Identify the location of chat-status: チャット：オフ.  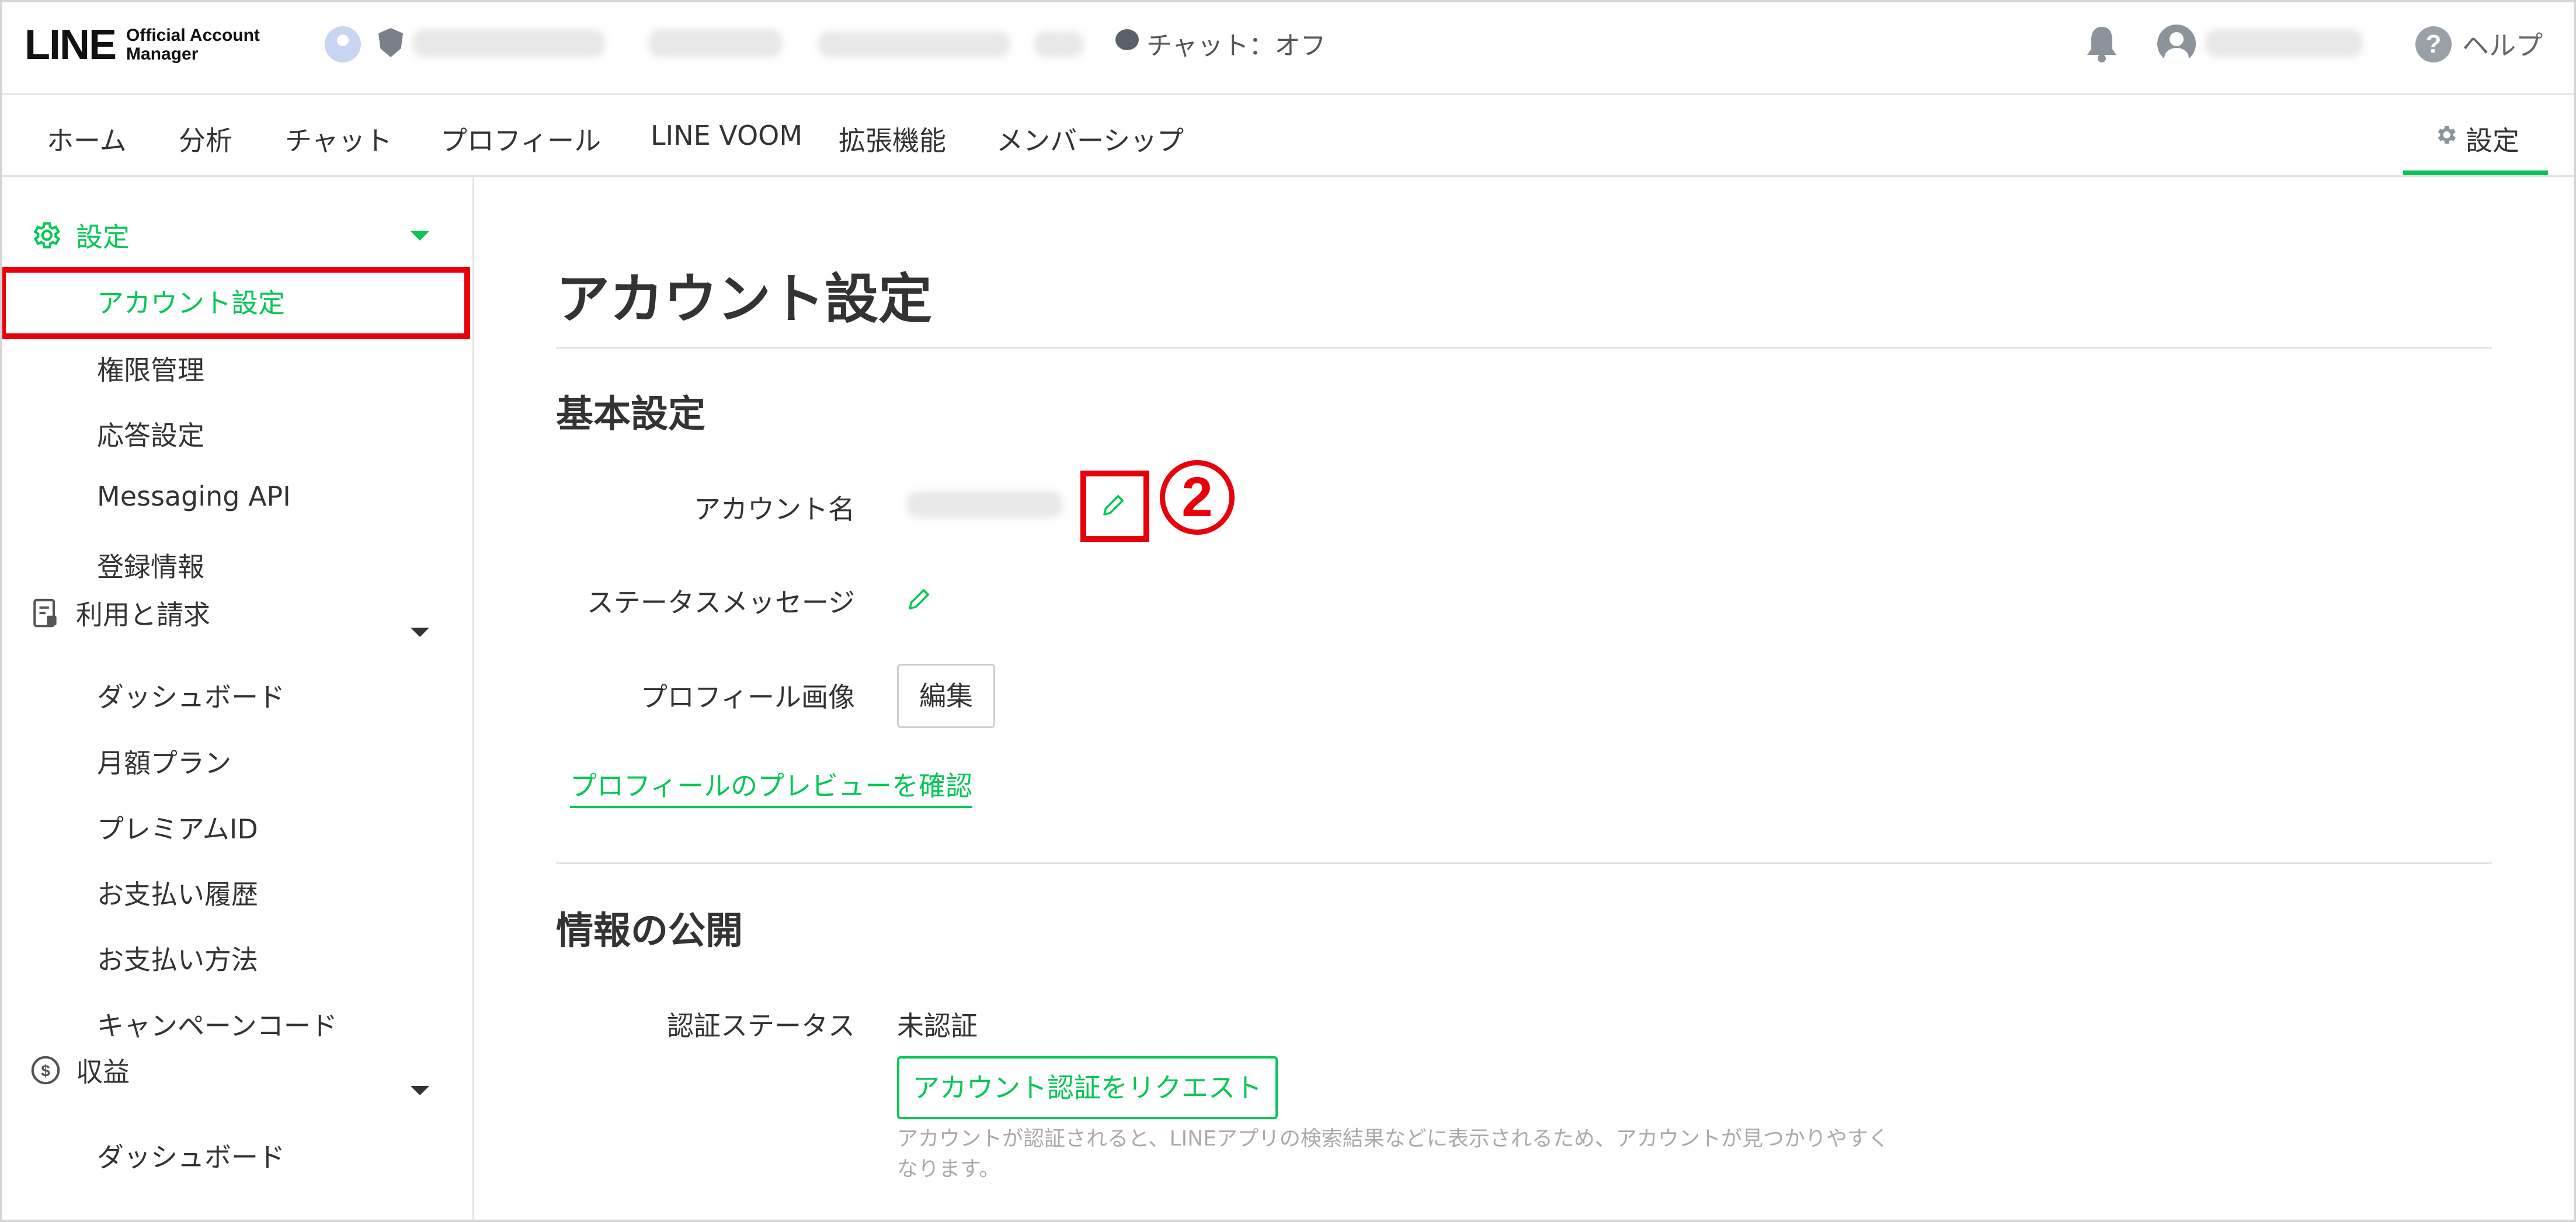
(1236, 44).